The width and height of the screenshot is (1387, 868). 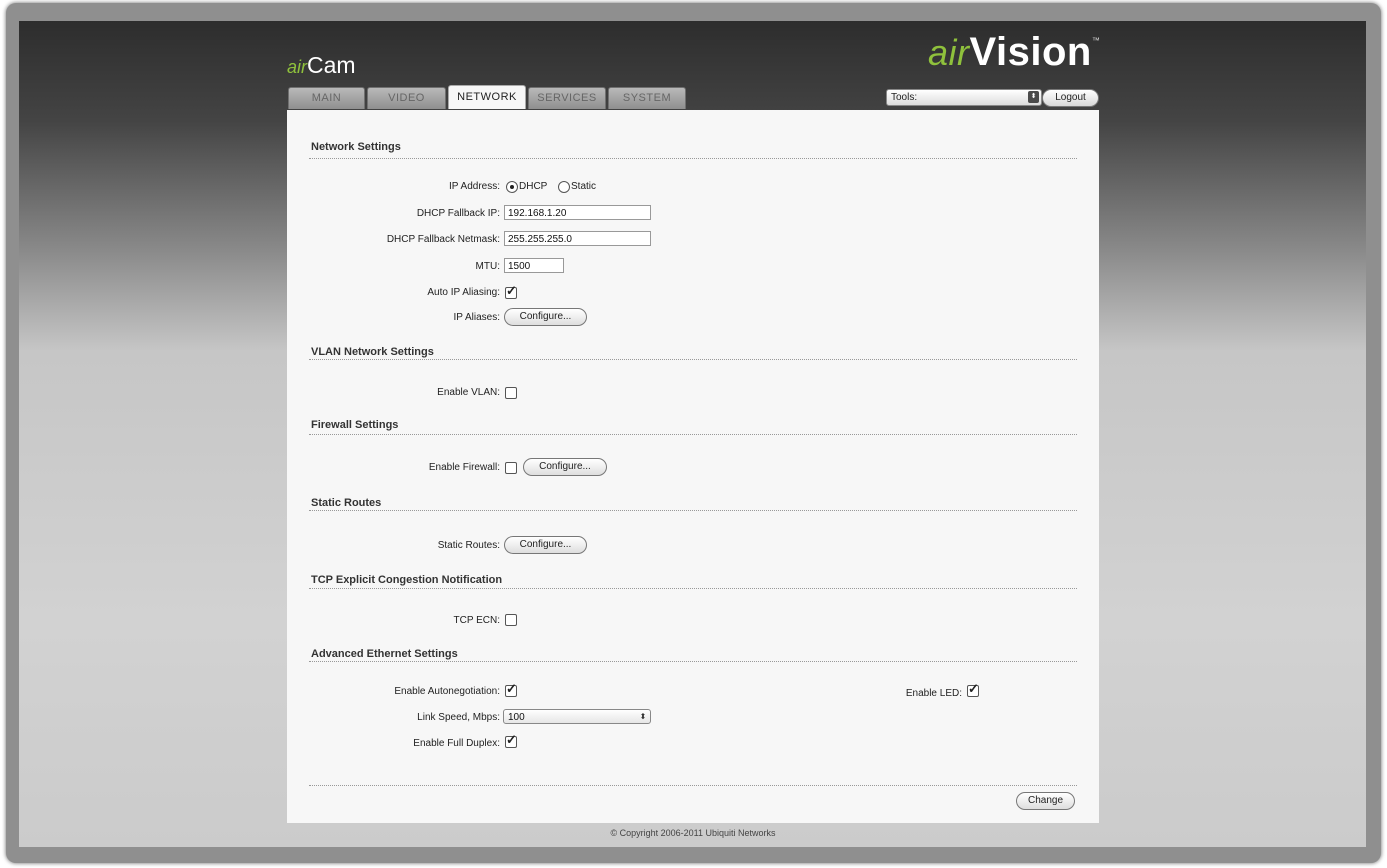 What do you see at coordinates (512, 187) in the screenshot?
I see `dhcp-radio` at bounding box center [512, 187].